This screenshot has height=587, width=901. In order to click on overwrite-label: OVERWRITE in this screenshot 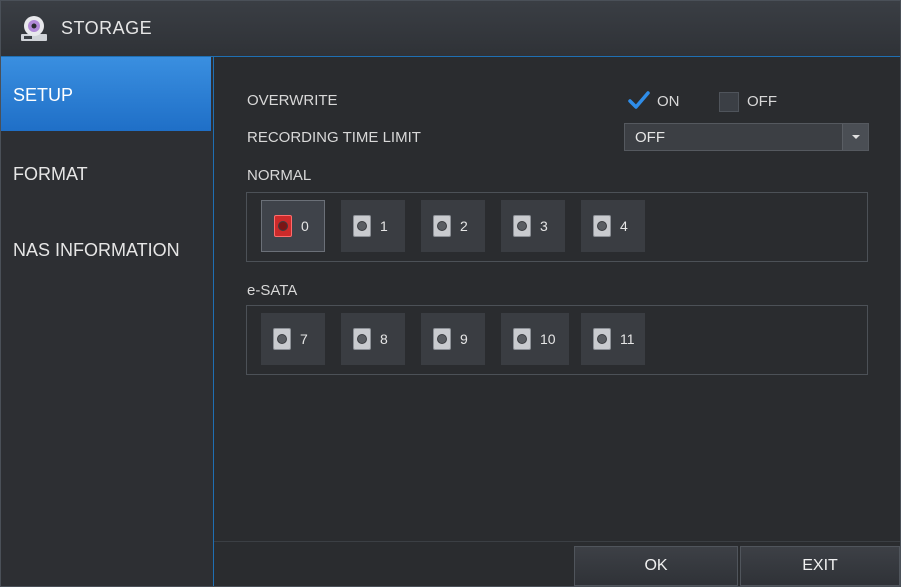, I will do `click(292, 100)`.